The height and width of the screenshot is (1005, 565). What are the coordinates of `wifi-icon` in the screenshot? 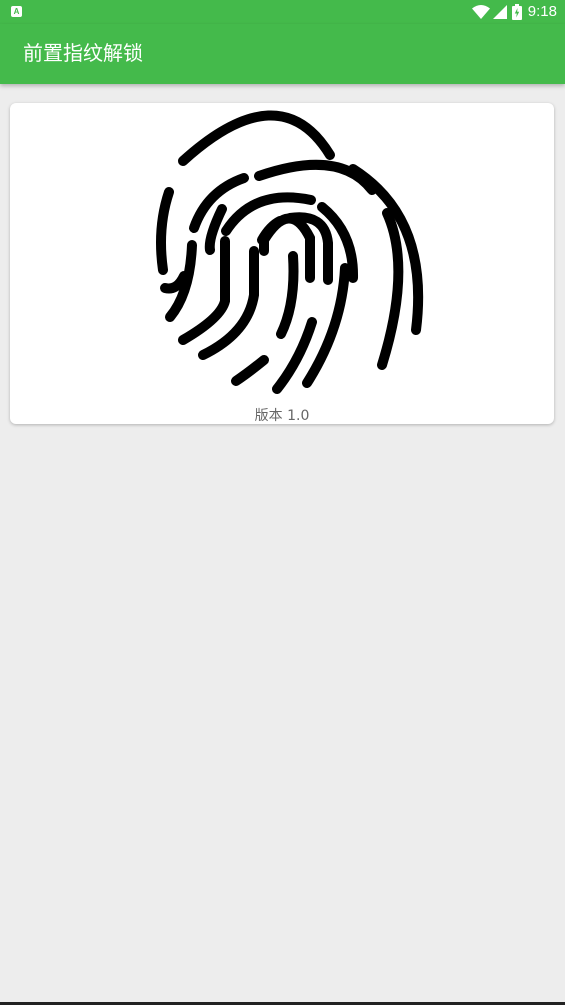 It's located at (480, 12).